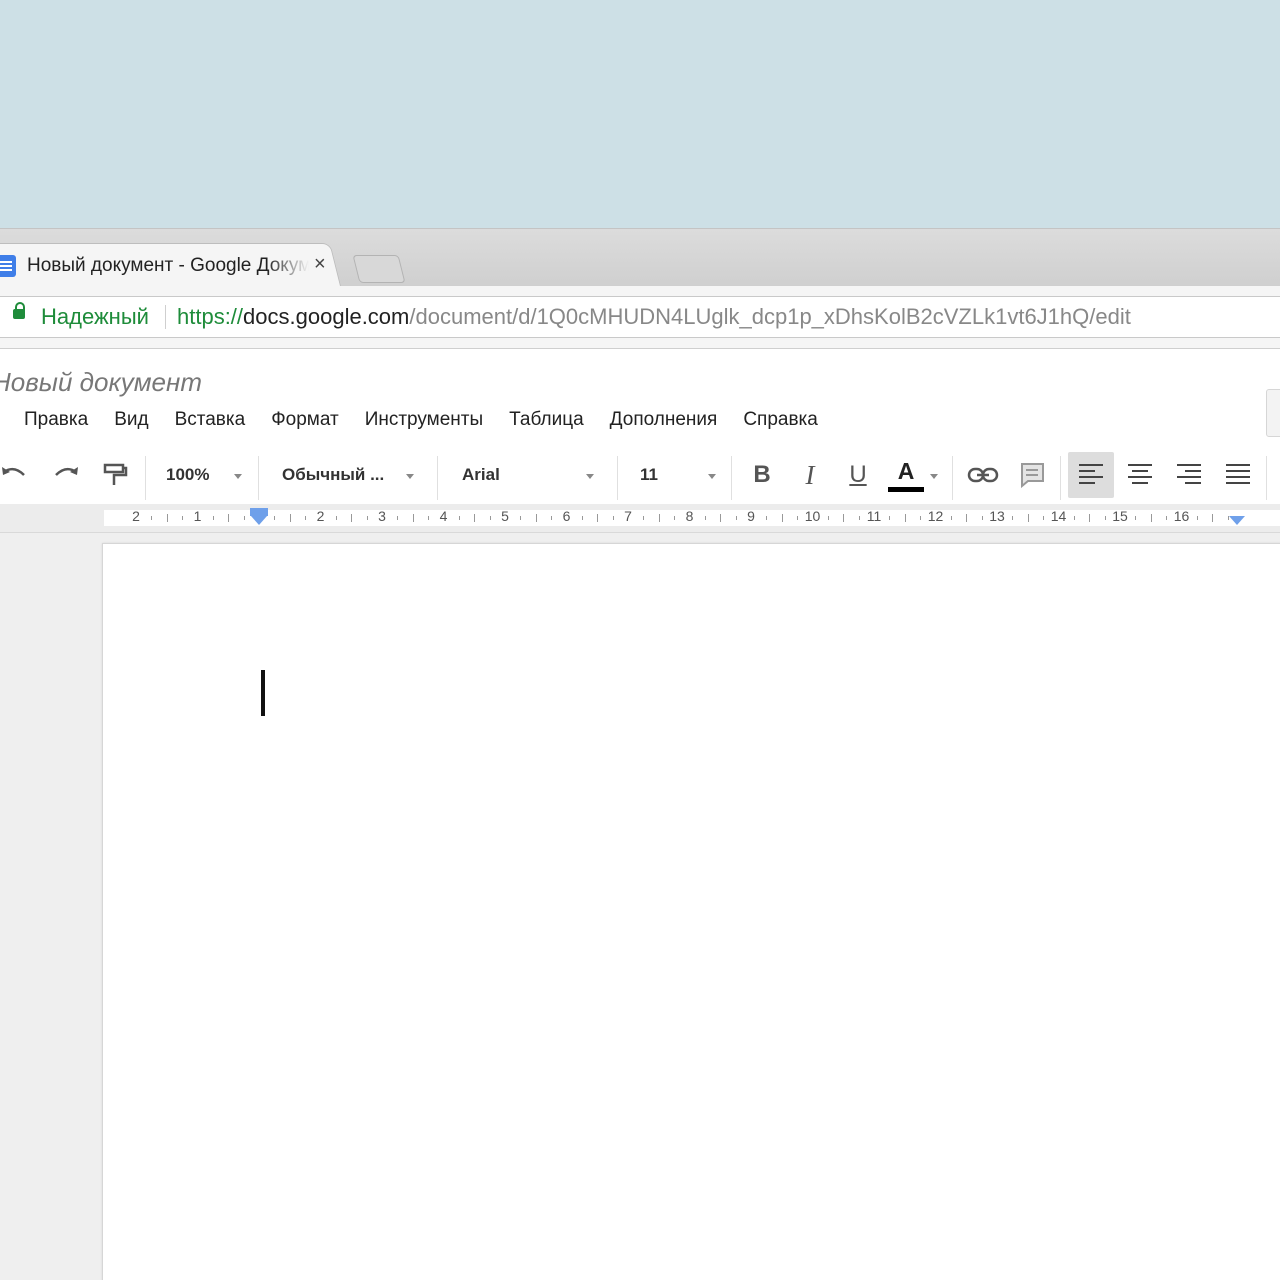 This screenshot has height=1280, width=1280. Describe the element at coordinates (101, 382) in the screenshot. I see `document-title: Новый документ` at that location.